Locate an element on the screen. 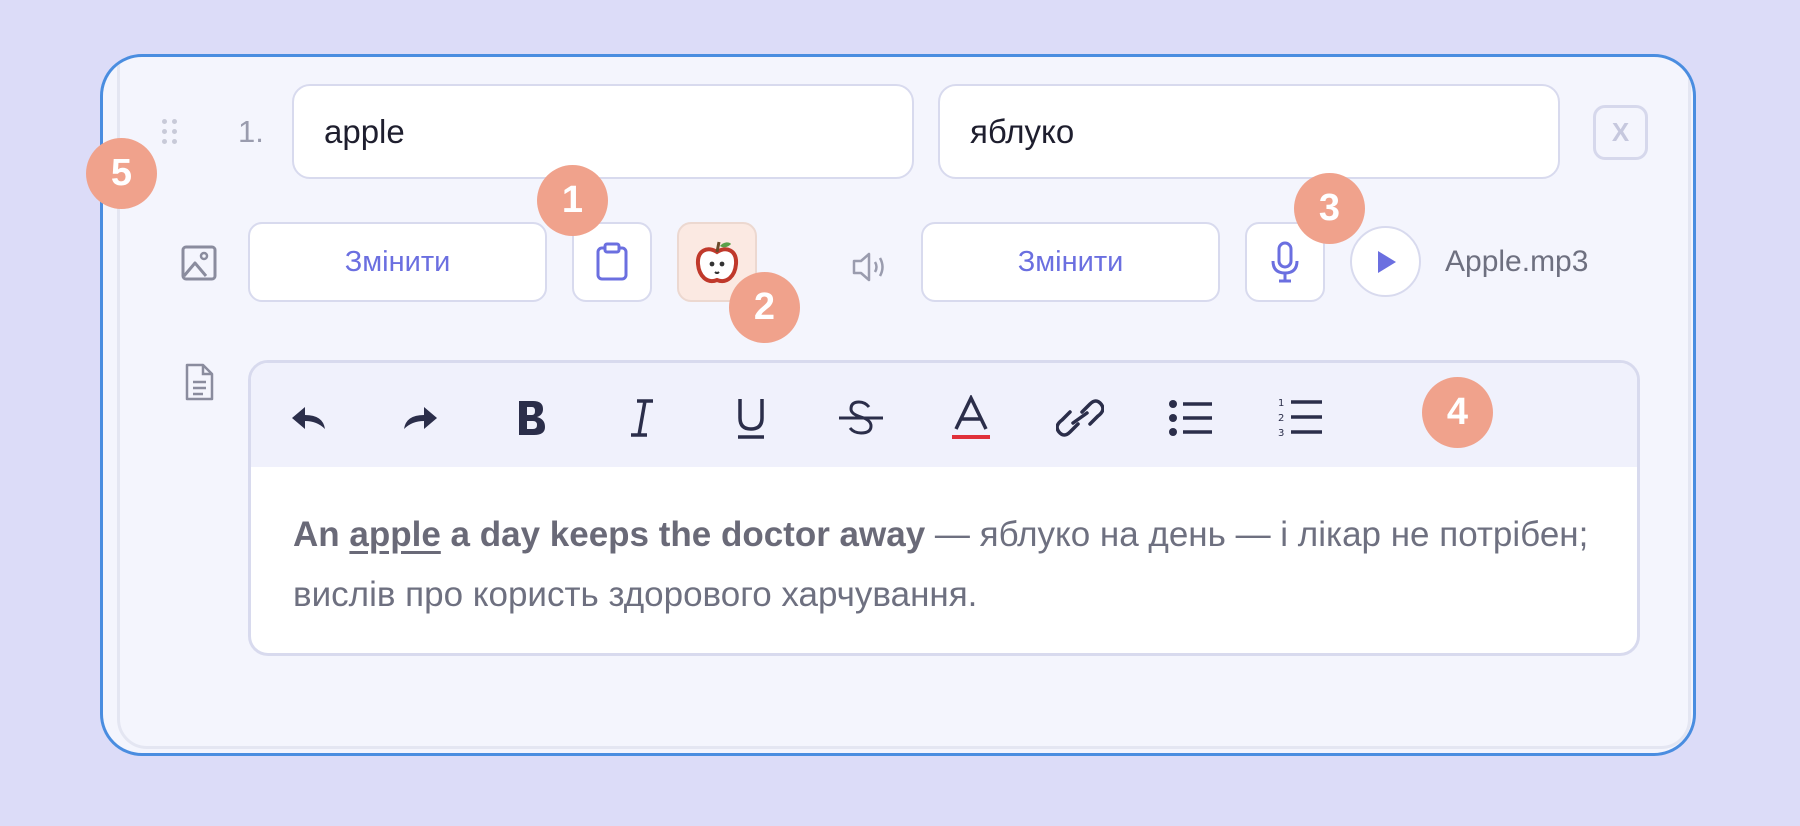  svg-text: 3 is located at coordinates (1281, 433).